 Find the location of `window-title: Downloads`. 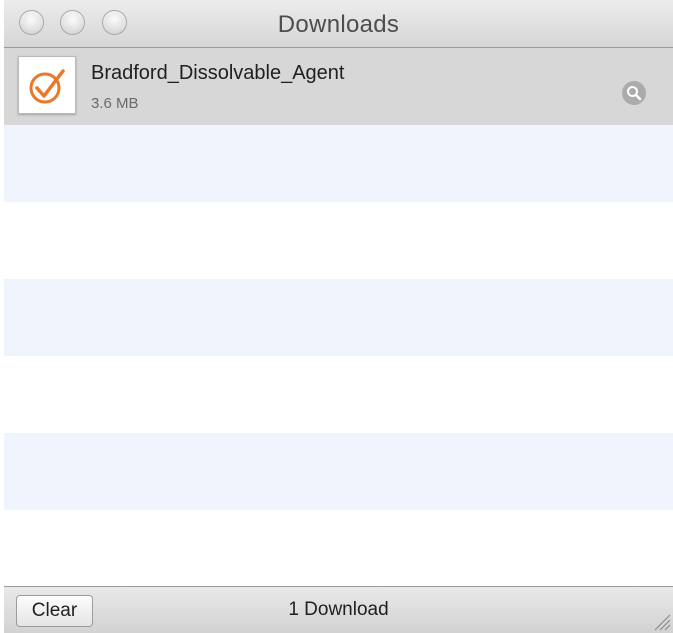

window-title: Downloads is located at coordinates (338, 24).